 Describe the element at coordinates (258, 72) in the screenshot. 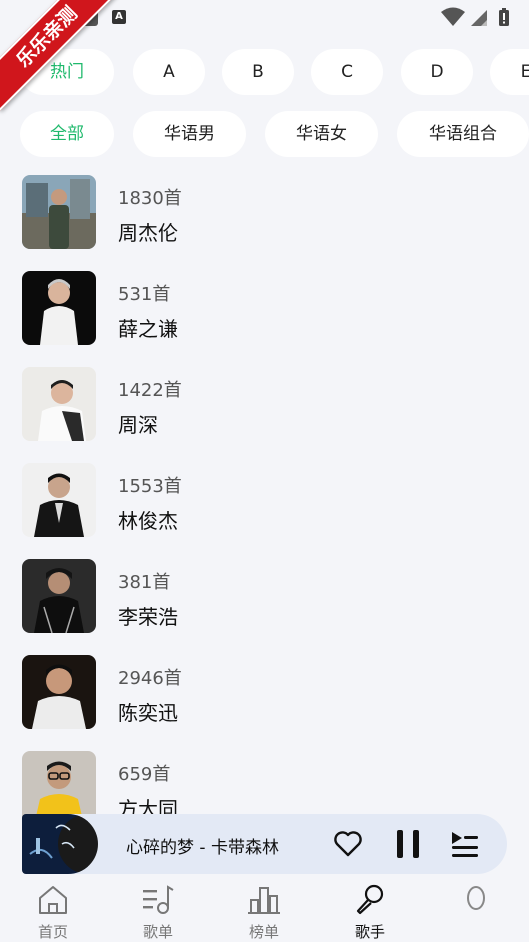

I see `chip-letter-b: B` at that location.